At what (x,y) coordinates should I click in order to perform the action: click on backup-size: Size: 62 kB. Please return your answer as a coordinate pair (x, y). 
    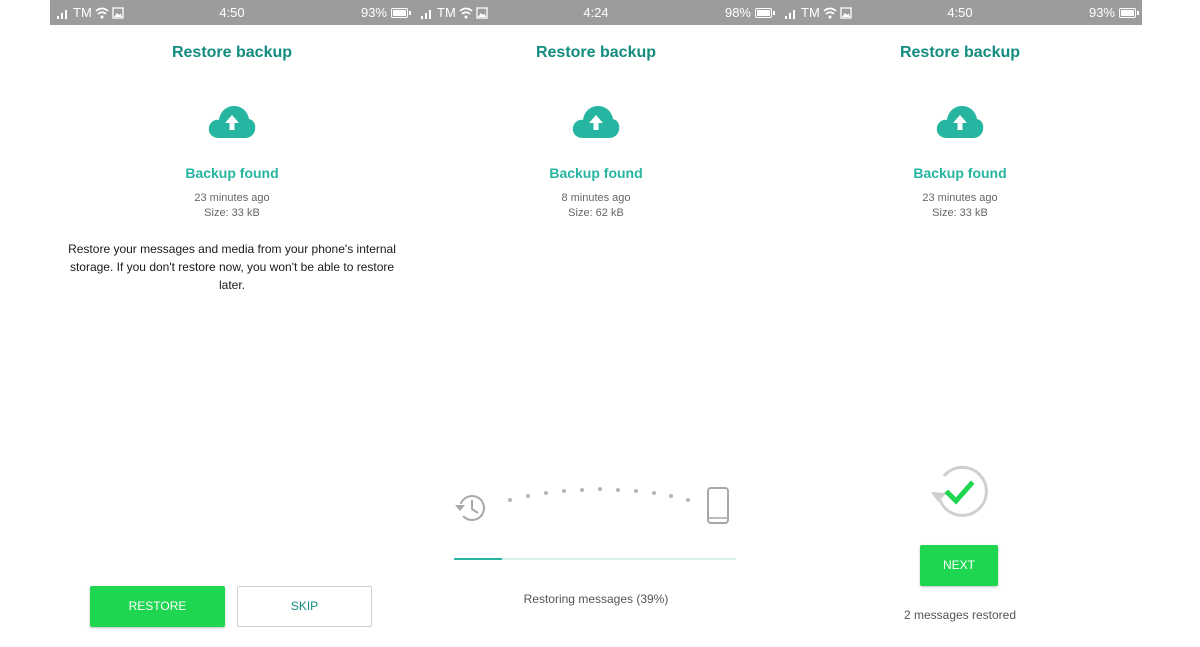
    Looking at the image, I should click on (596, 213).